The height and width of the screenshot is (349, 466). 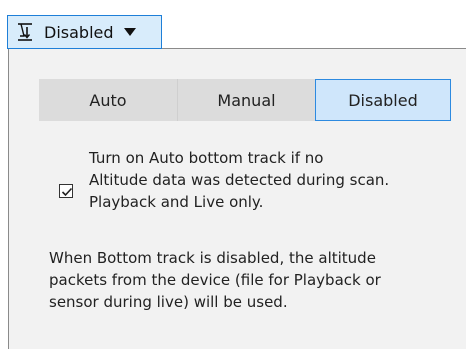 I want to click on note-line3: sensor during live) will be used., so click(x=168, y=302).